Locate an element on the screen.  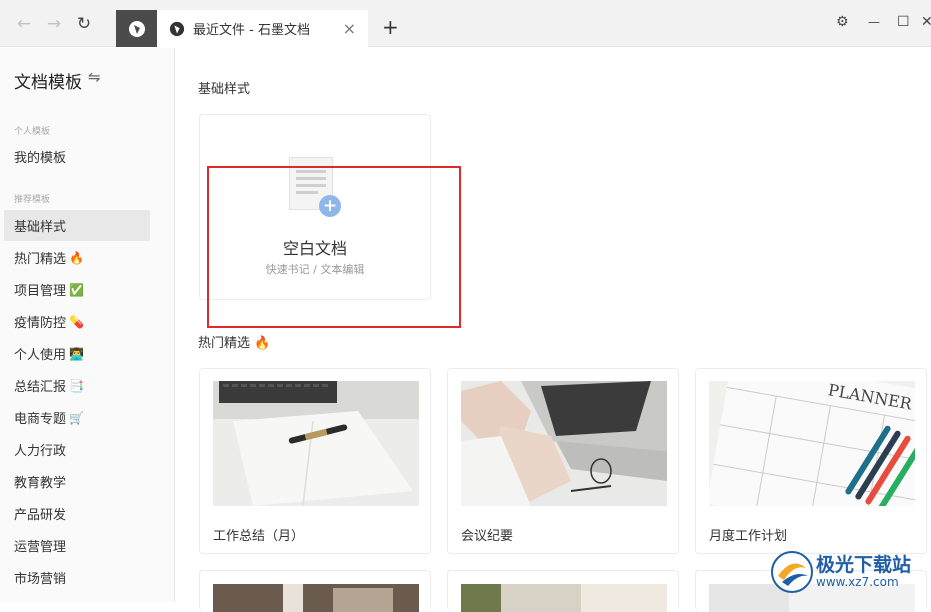
refresh-icon: ↻ is located at coordinates (84, 24).